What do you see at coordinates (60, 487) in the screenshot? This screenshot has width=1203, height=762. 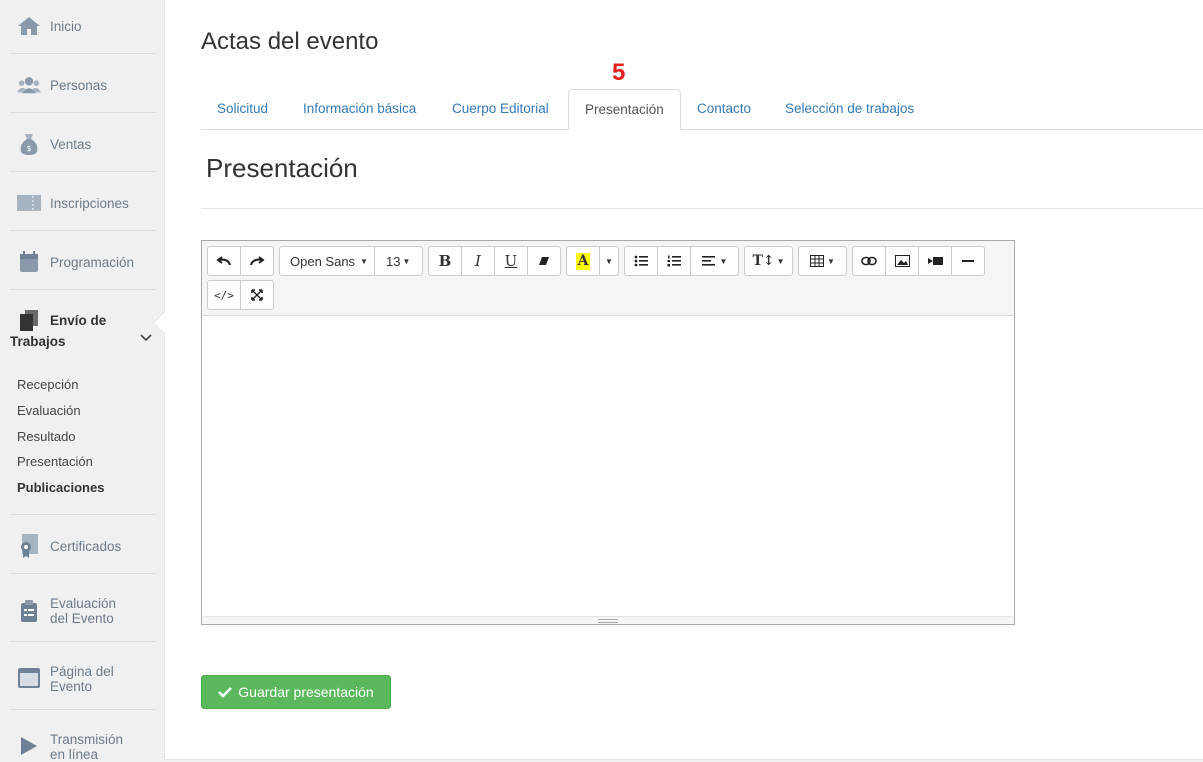 I see `subitem-publicaciones: Publicaciones` at bounding box center [60, 487].